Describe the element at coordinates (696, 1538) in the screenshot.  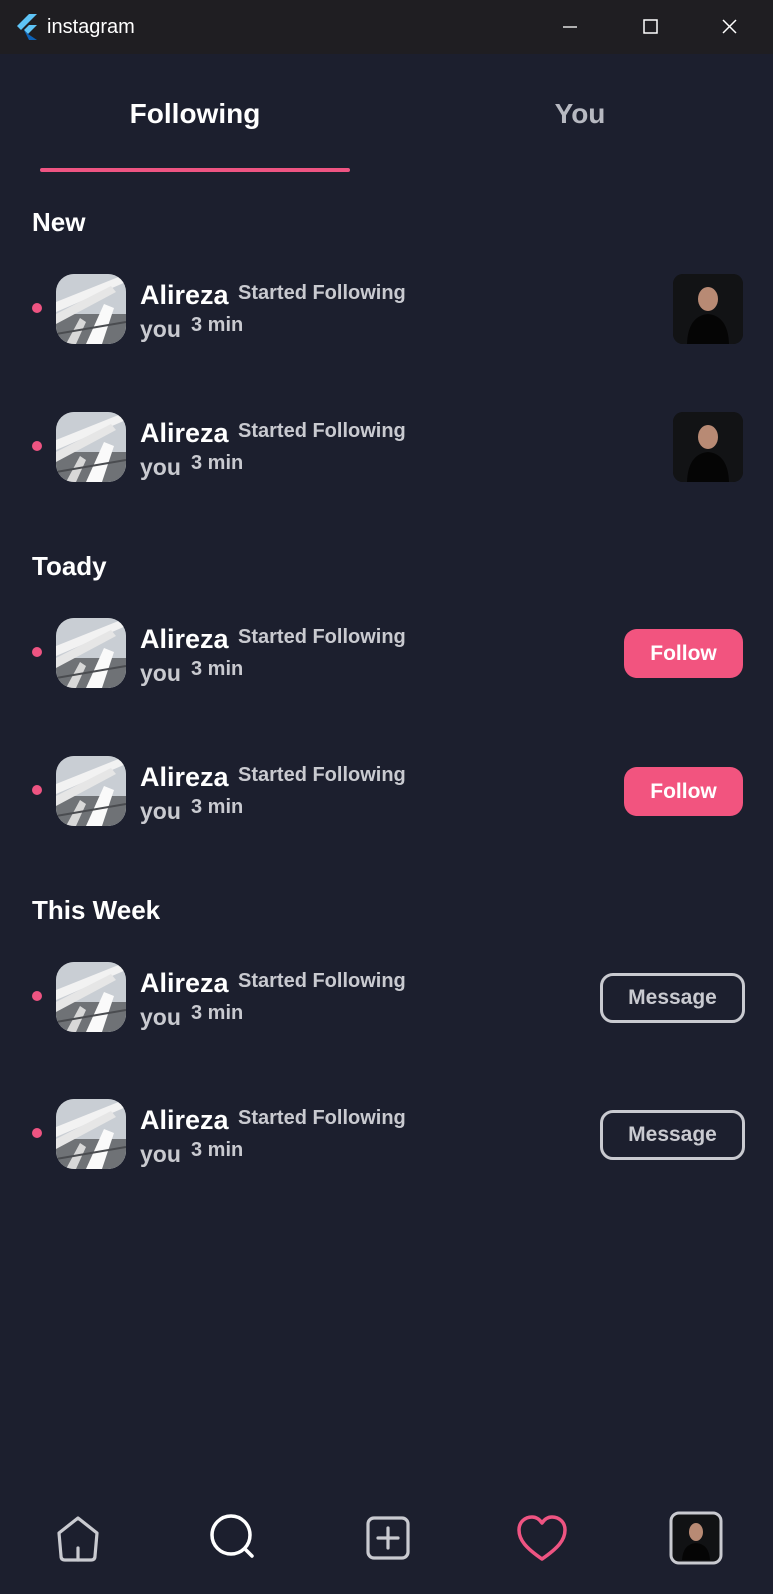
I see `profile-avatar` at that location.